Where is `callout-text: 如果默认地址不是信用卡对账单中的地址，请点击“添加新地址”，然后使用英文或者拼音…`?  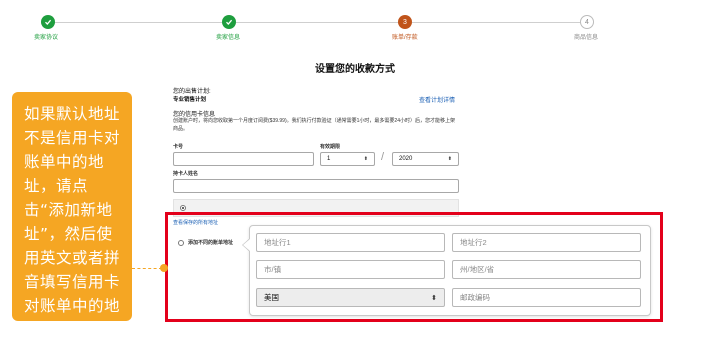 callout-text: 如果默认地址不是信用卡对账单中的地址，请点击“添加新地址”，然后使用英文或者拼音… is located at coordinates (72, 222).